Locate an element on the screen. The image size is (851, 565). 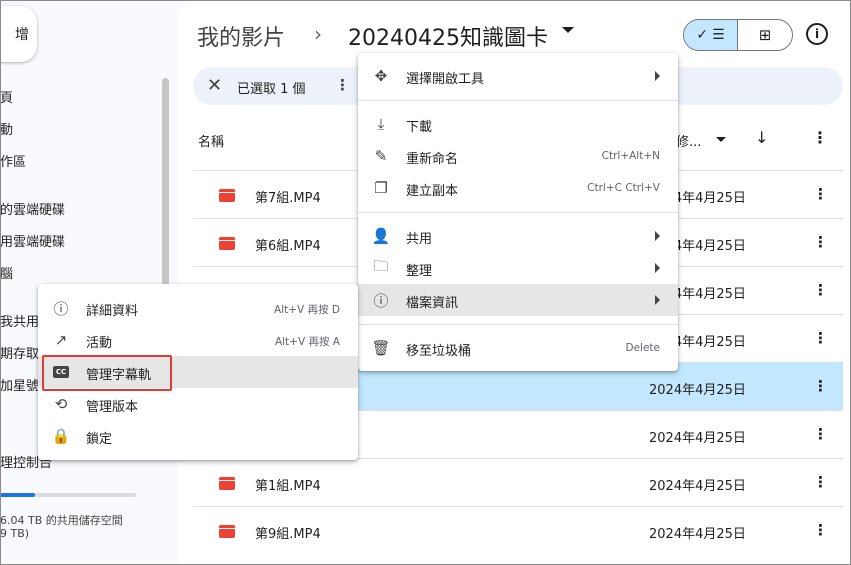
list-icon: ☰ is located at coordinates (718, 35).